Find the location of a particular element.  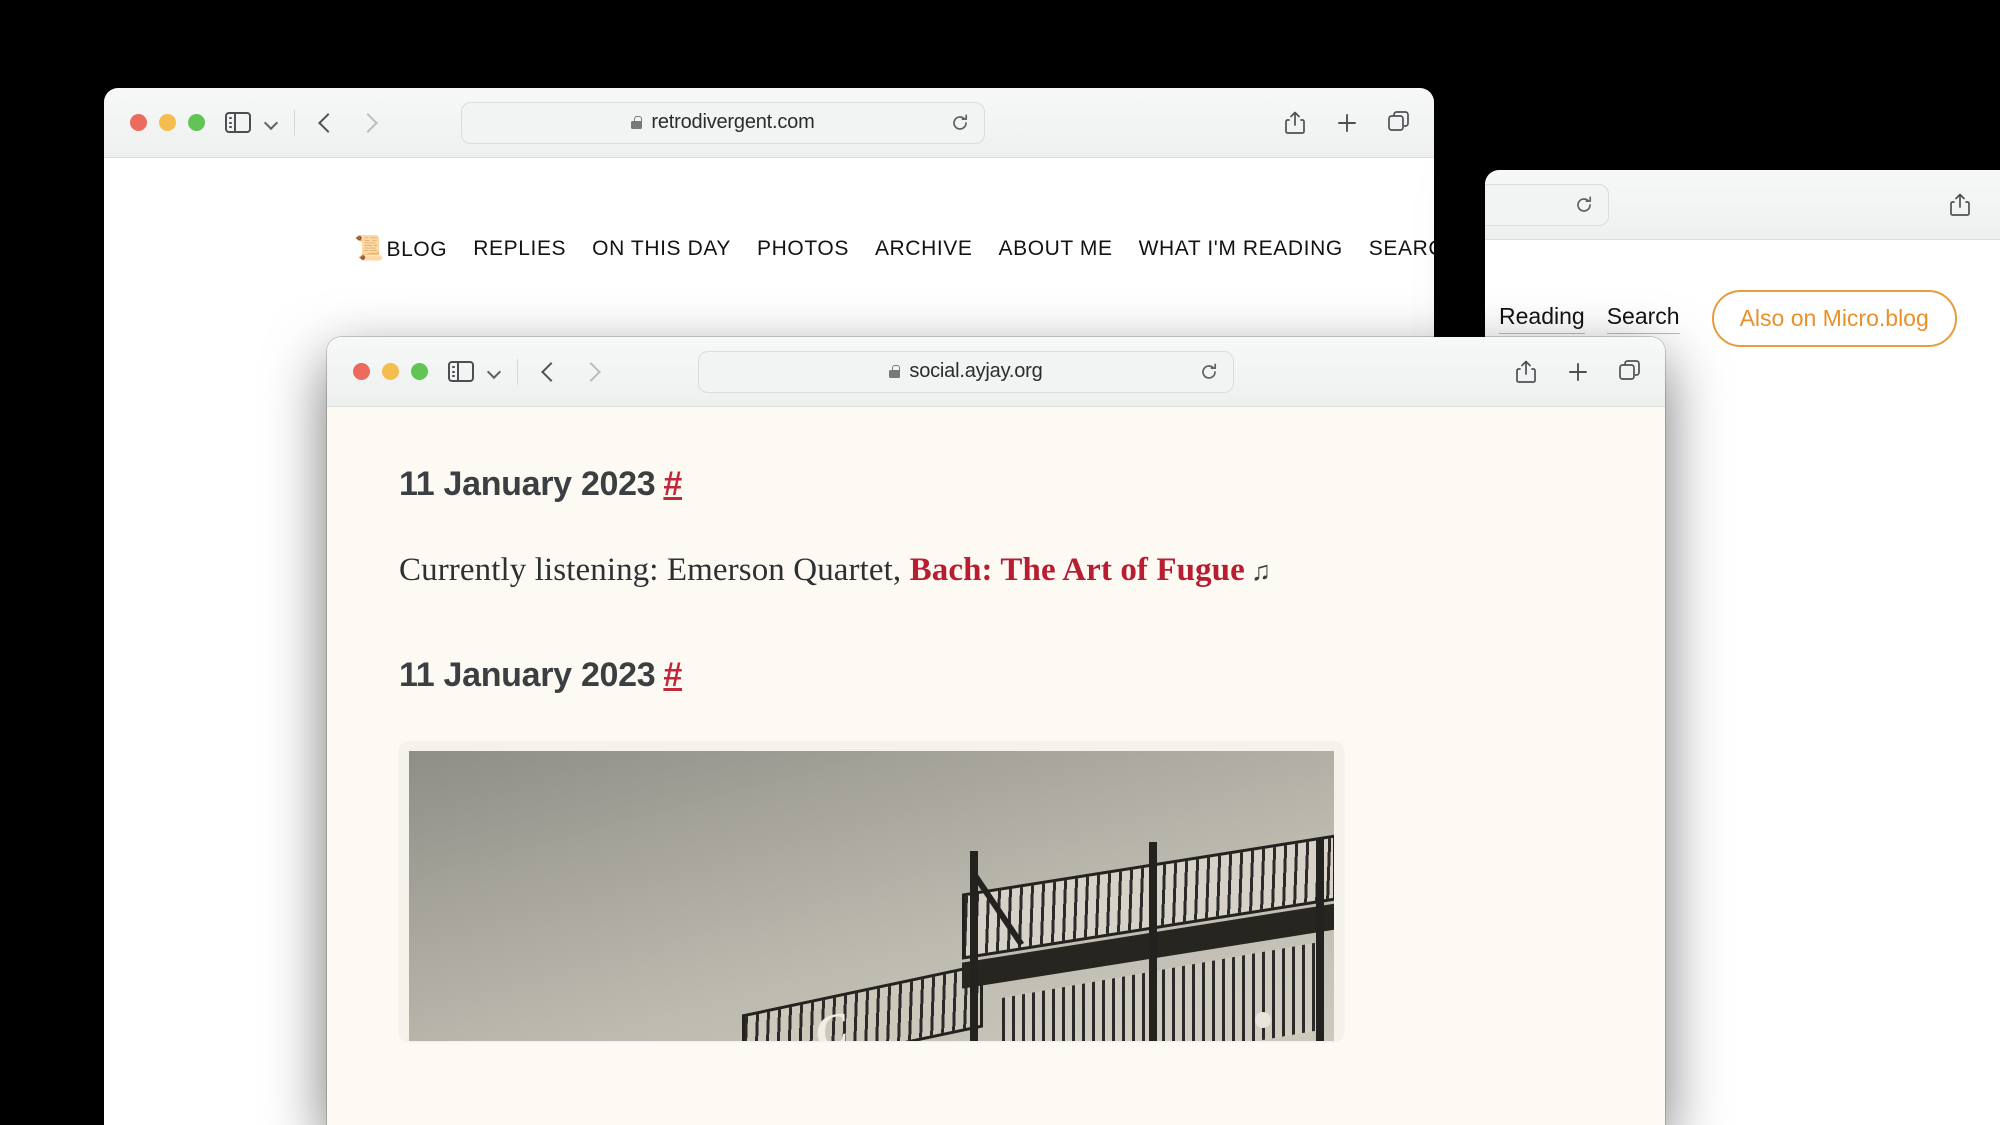

nav-item-blog: 📜BLOG is located at coordinates (400, 248).